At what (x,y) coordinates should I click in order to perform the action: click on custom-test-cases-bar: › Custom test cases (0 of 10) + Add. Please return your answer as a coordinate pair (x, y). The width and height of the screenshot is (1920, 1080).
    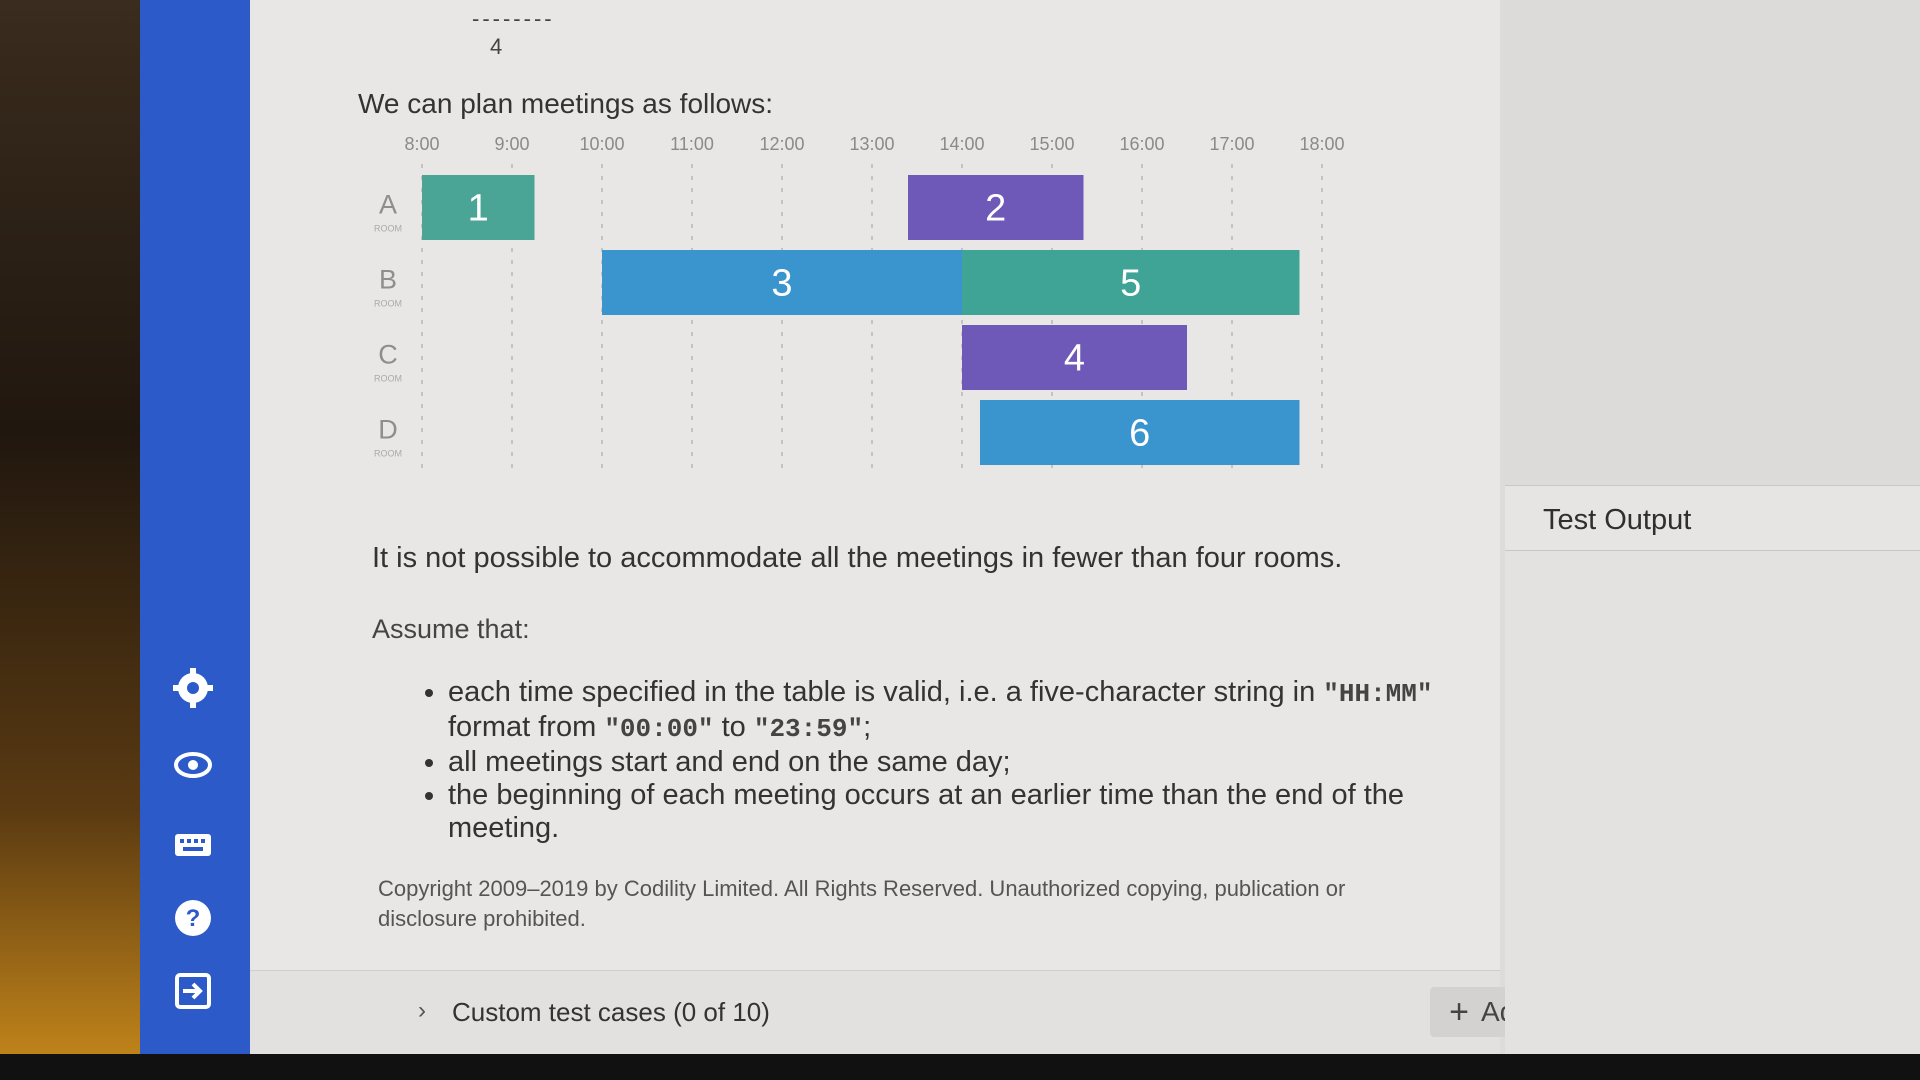
    Looking at the image, I should click on (900, 1012).